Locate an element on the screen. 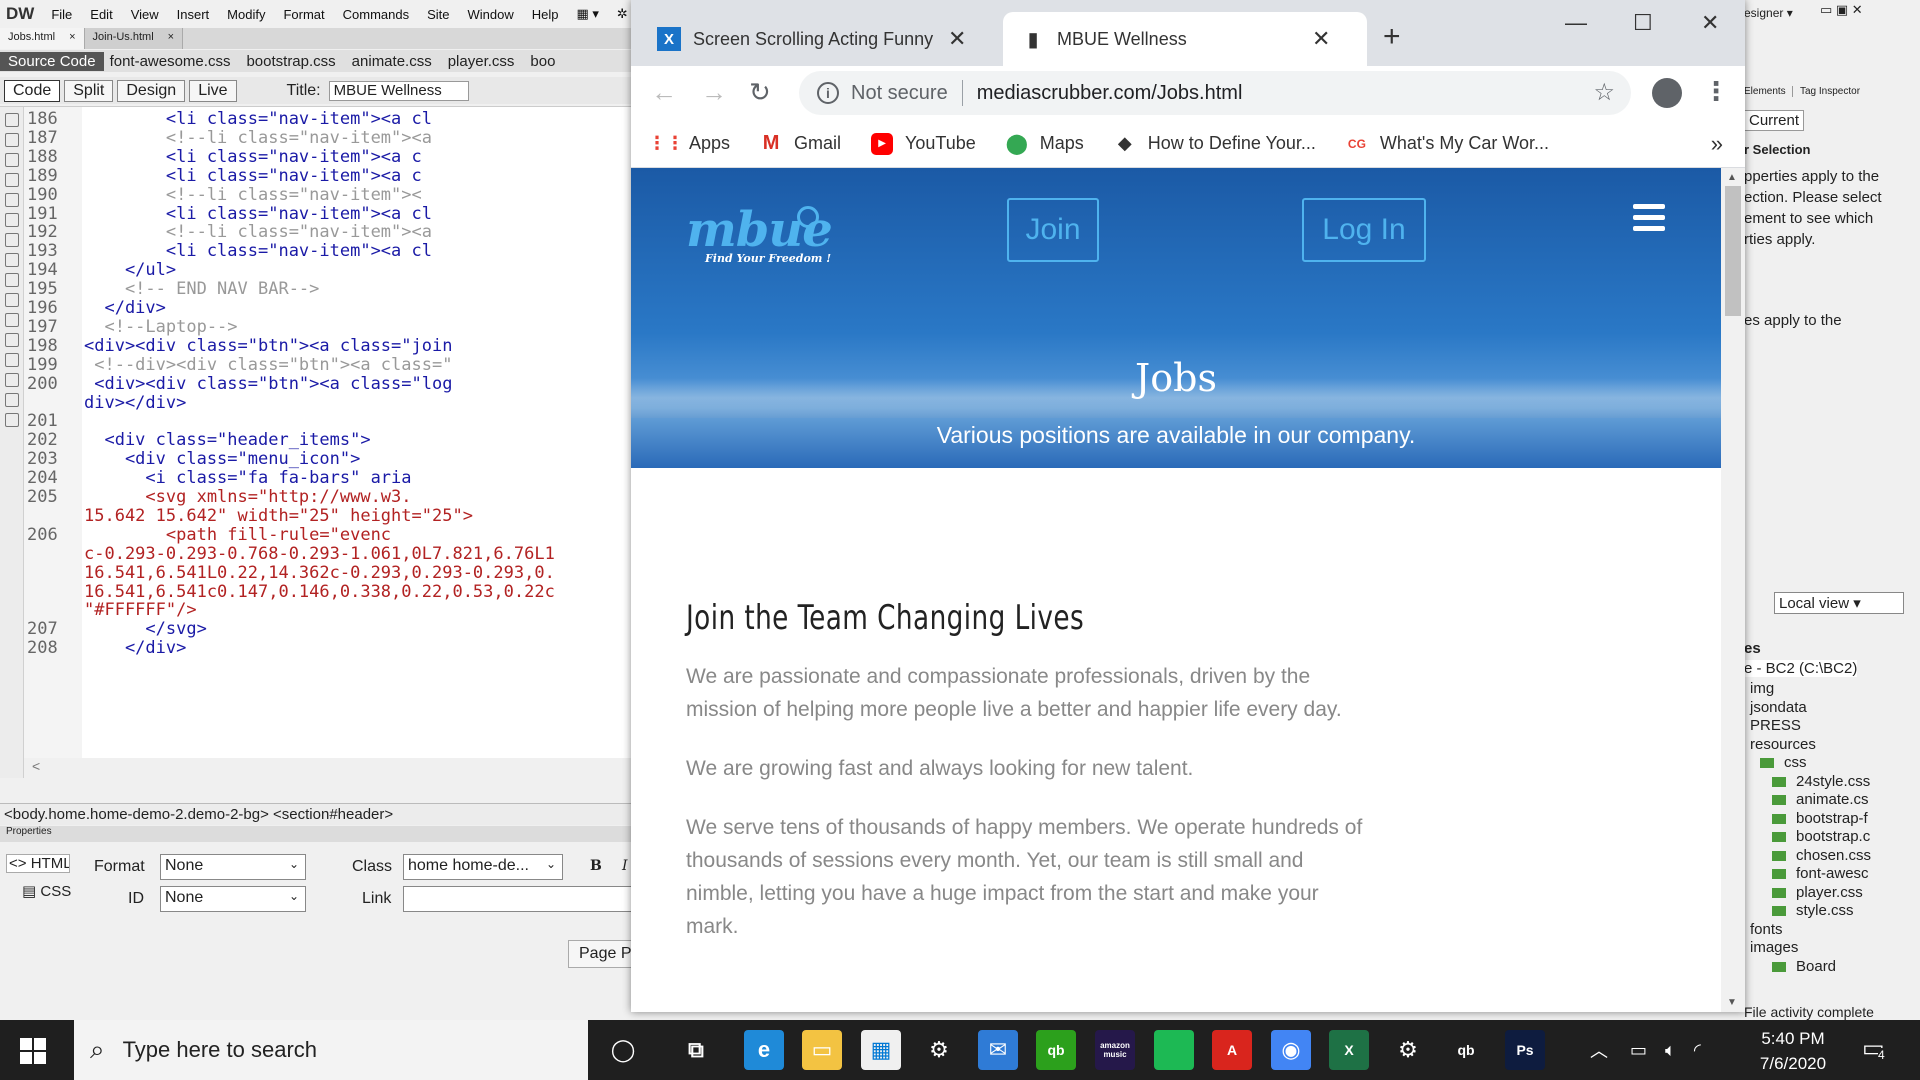 This screenshot has width=1920, height=1080. tab-screen-scrolling: X Screen Scrolling Acting Funny | E ✕ is located at coordinates (823, 39).